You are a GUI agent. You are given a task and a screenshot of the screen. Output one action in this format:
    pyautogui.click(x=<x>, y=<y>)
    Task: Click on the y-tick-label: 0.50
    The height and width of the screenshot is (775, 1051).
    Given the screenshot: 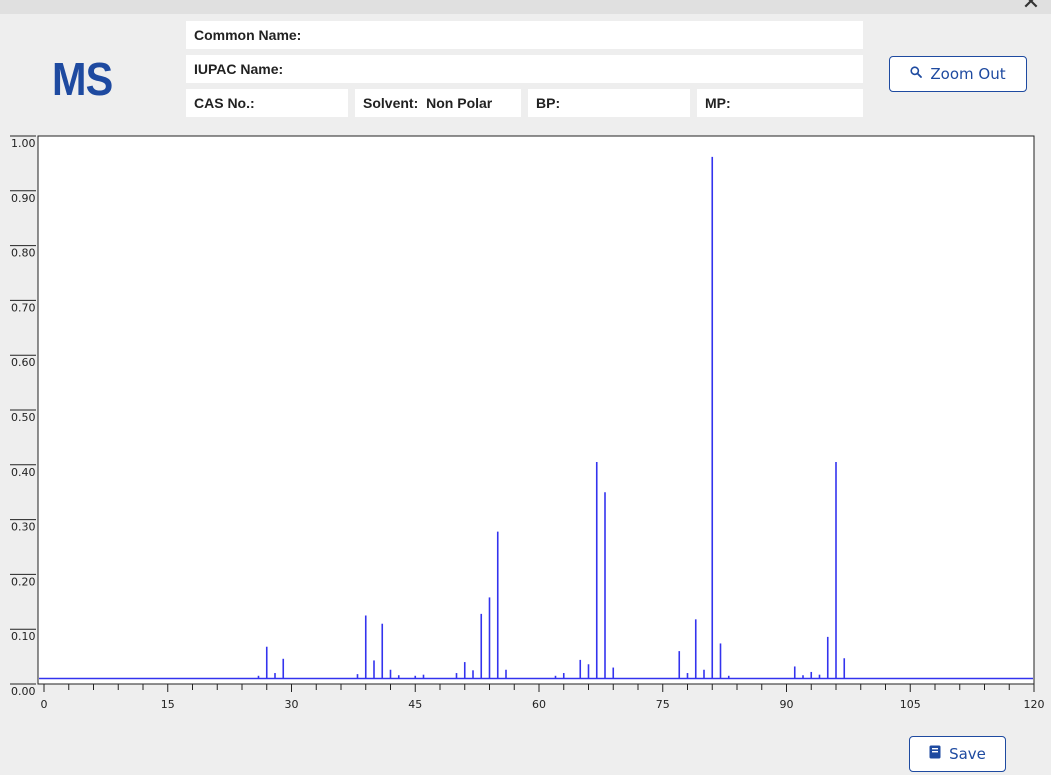 What is the action you would take?
    pyautogui.click(x=23, y=417)
    